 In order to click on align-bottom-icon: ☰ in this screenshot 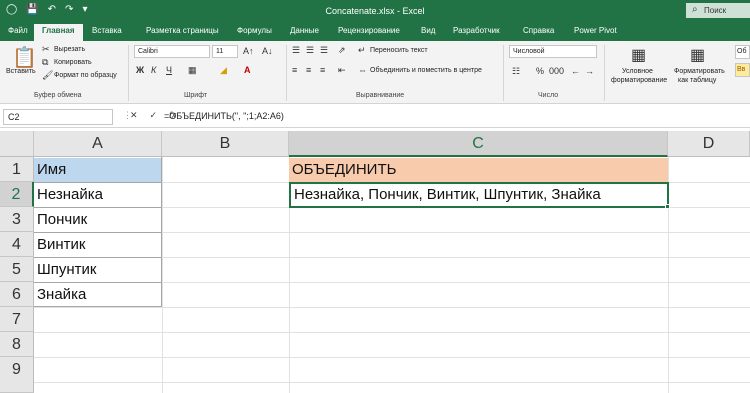, I will do `click(324, 50)`.